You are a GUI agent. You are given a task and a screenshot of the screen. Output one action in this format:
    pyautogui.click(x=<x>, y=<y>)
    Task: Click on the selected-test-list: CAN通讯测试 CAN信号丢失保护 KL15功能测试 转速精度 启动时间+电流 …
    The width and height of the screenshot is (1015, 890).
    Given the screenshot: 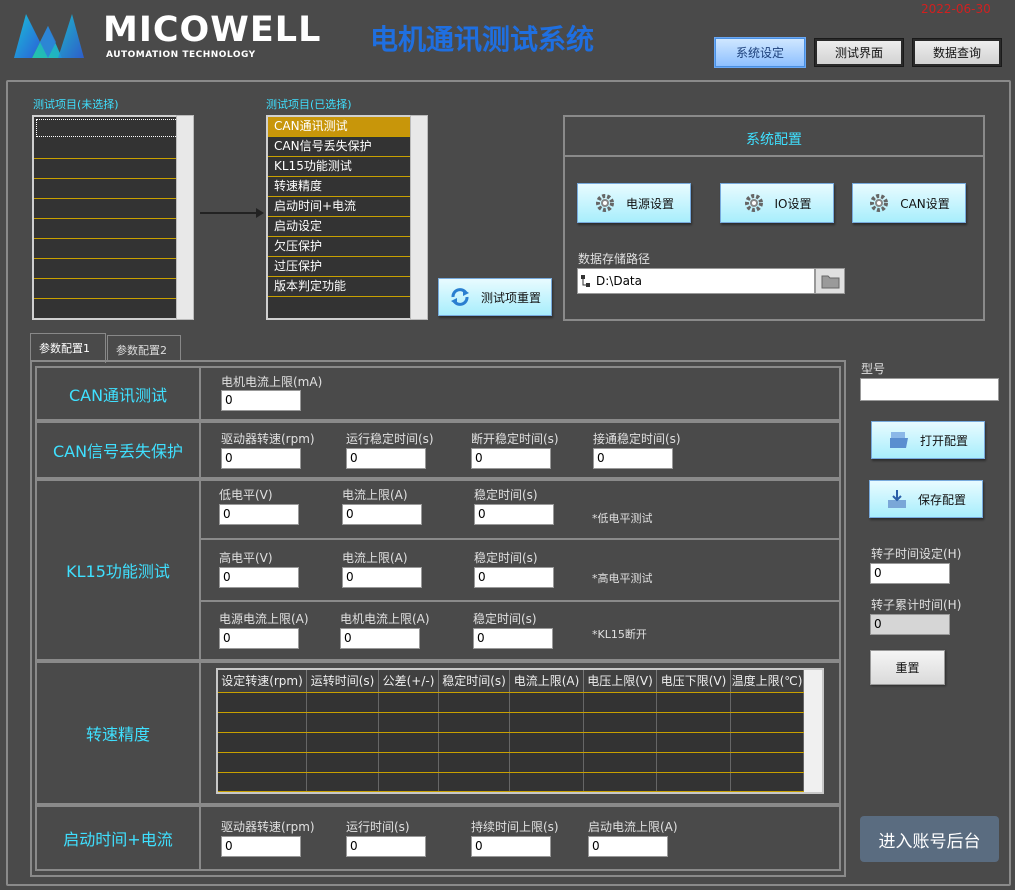 What is the action you would take?
    pyautogui.click(x=339, y=217)
    